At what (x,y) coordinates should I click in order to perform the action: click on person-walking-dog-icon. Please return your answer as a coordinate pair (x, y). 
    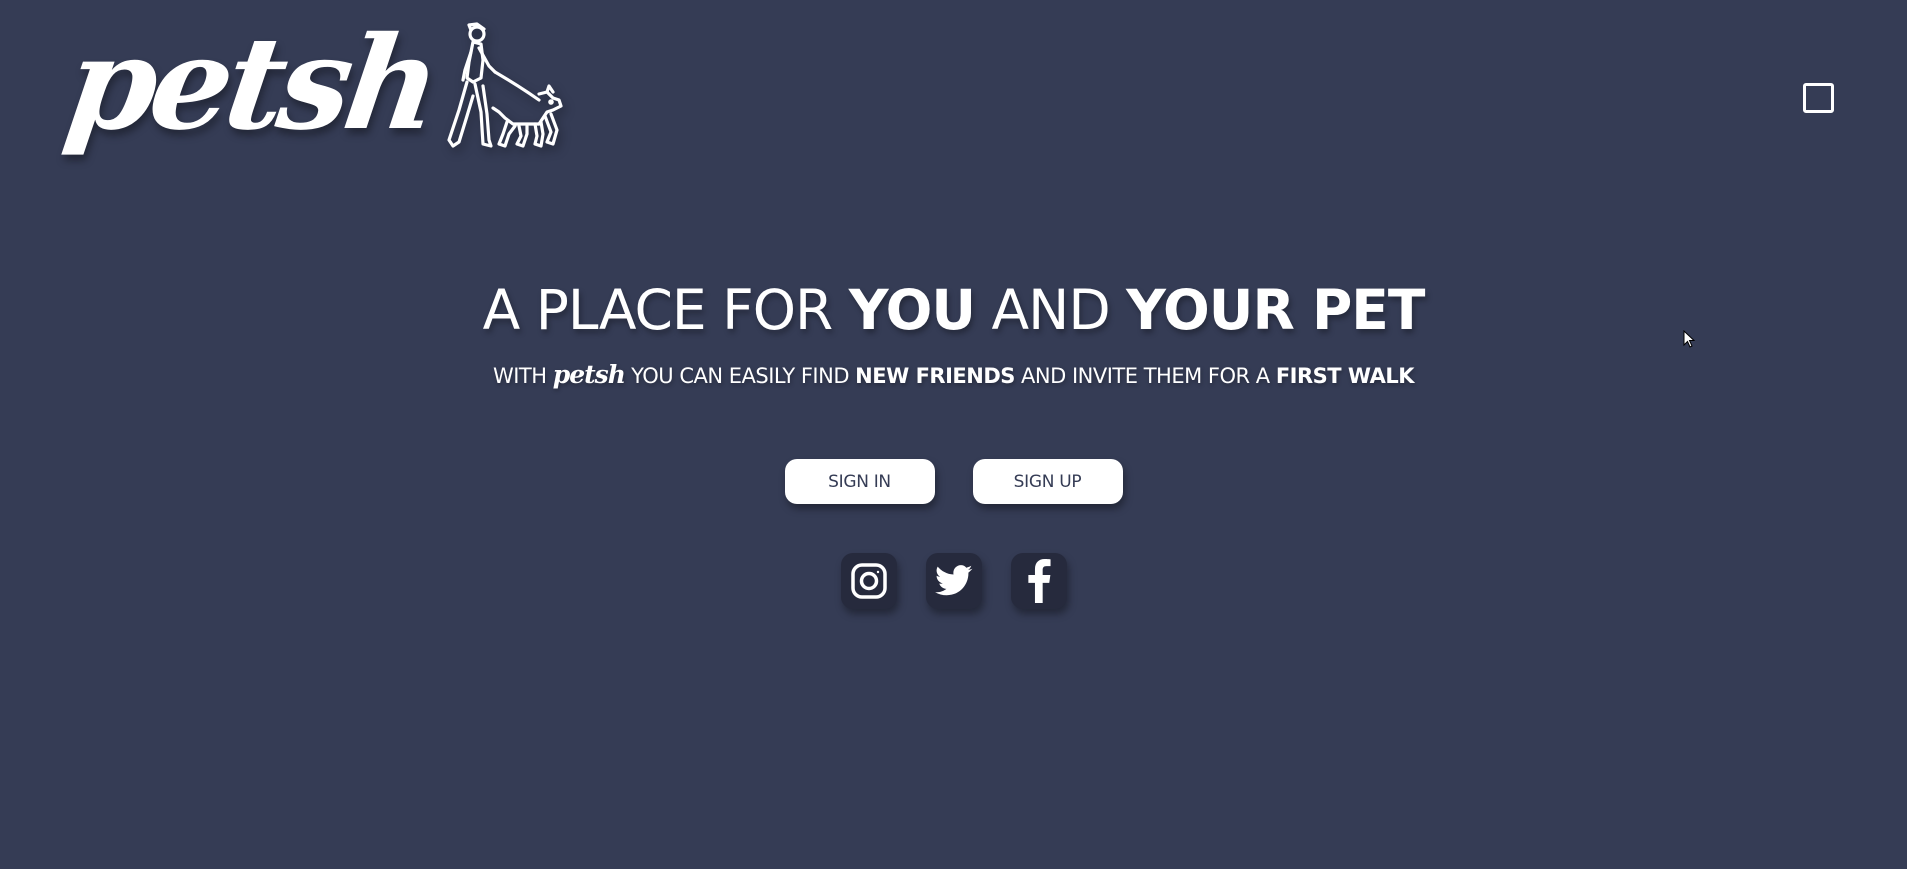
    Looking at the image, I should click on (505, 85).